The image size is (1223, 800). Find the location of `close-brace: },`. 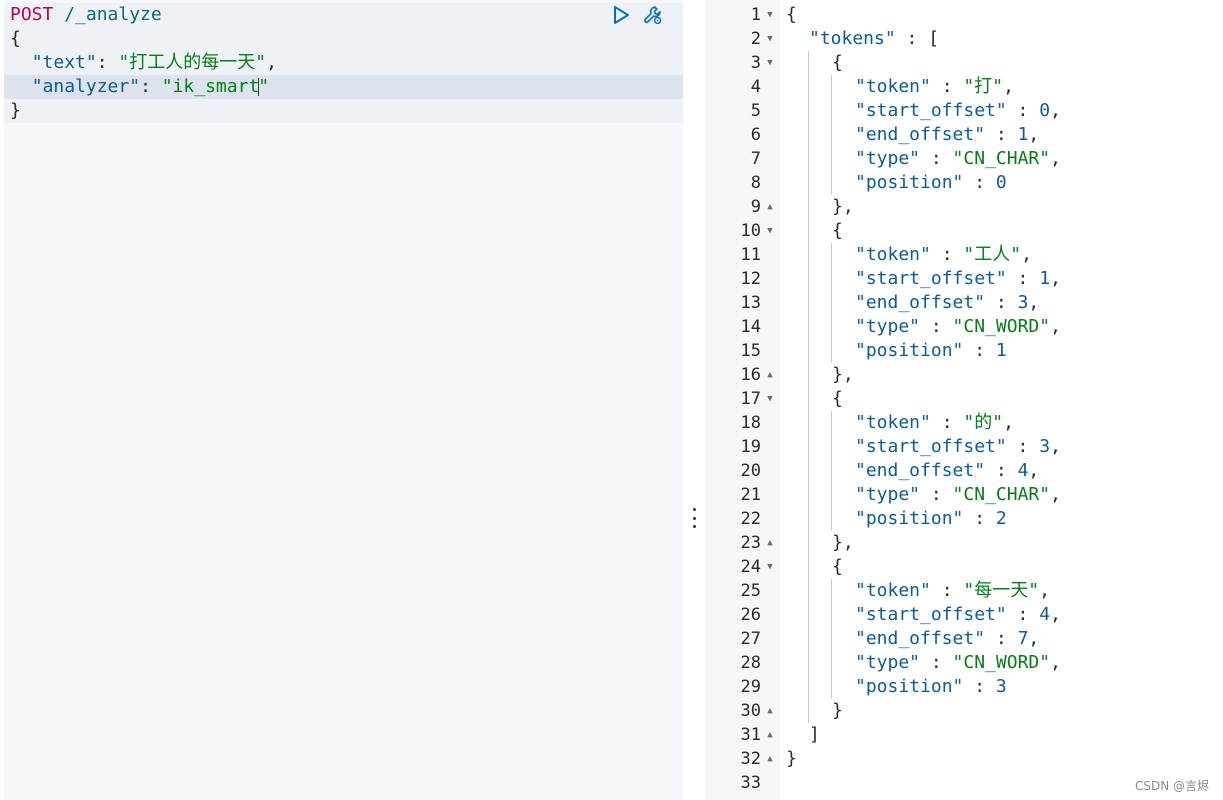

close-brace: }, is located at coordinates (843, 374).